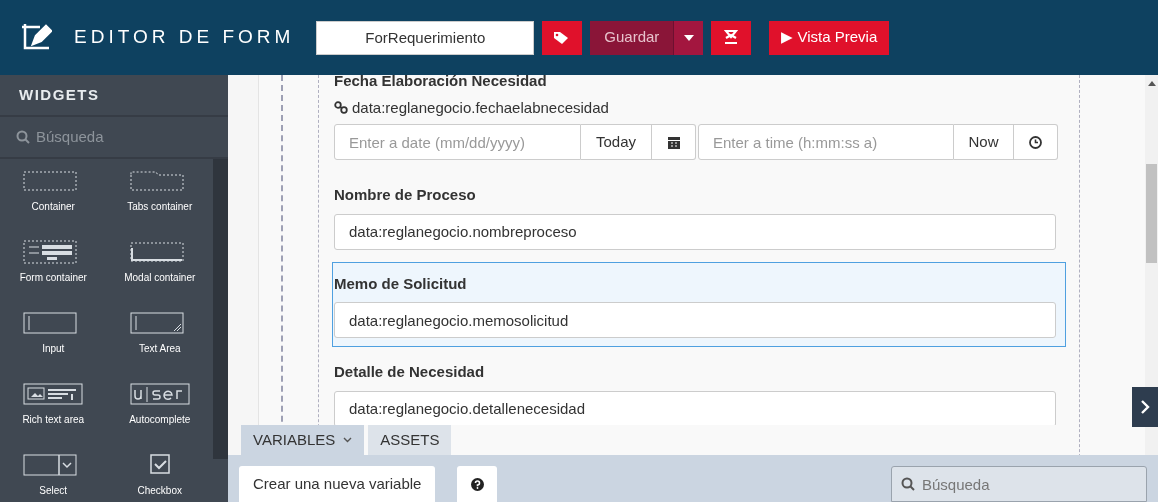 Image resolution: width=1158 pixels, height=502 pixels. I want to click on form-field-group: Fecha Elaboración Necesidad data:reglanegocio.fechaelabnecesidad Enter a date (mm/dd/yyyy) Today Enter a time (h:mm:ss a) Now, so click(699, 124).